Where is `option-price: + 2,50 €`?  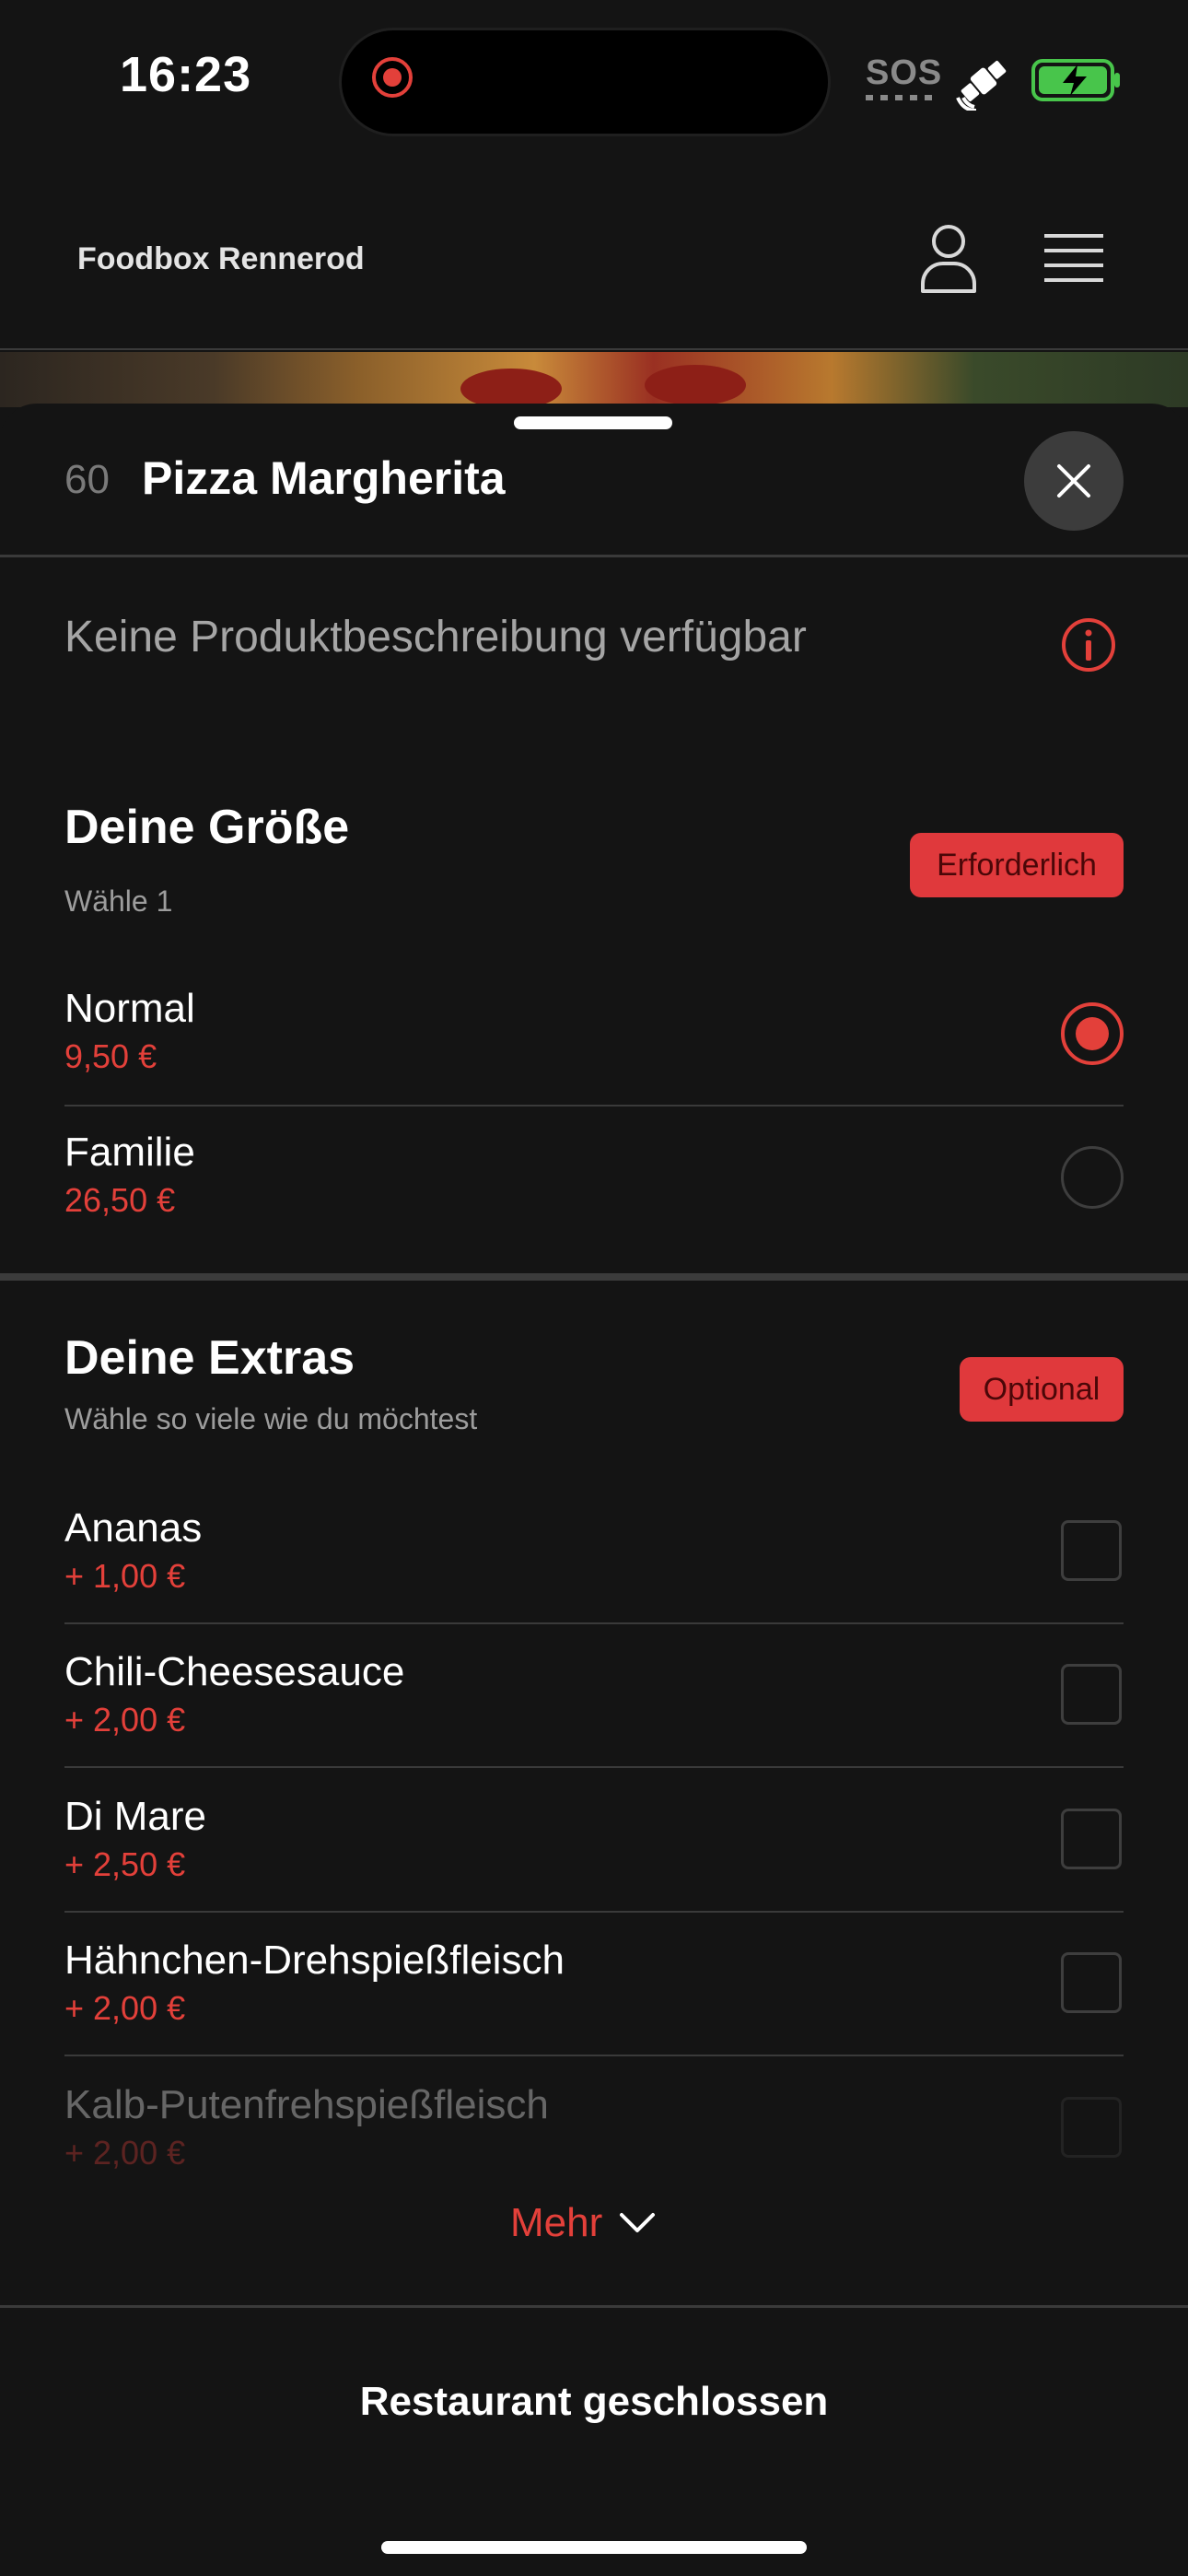 option-price: + 2,50 € is located at coordinates (125, 1864).